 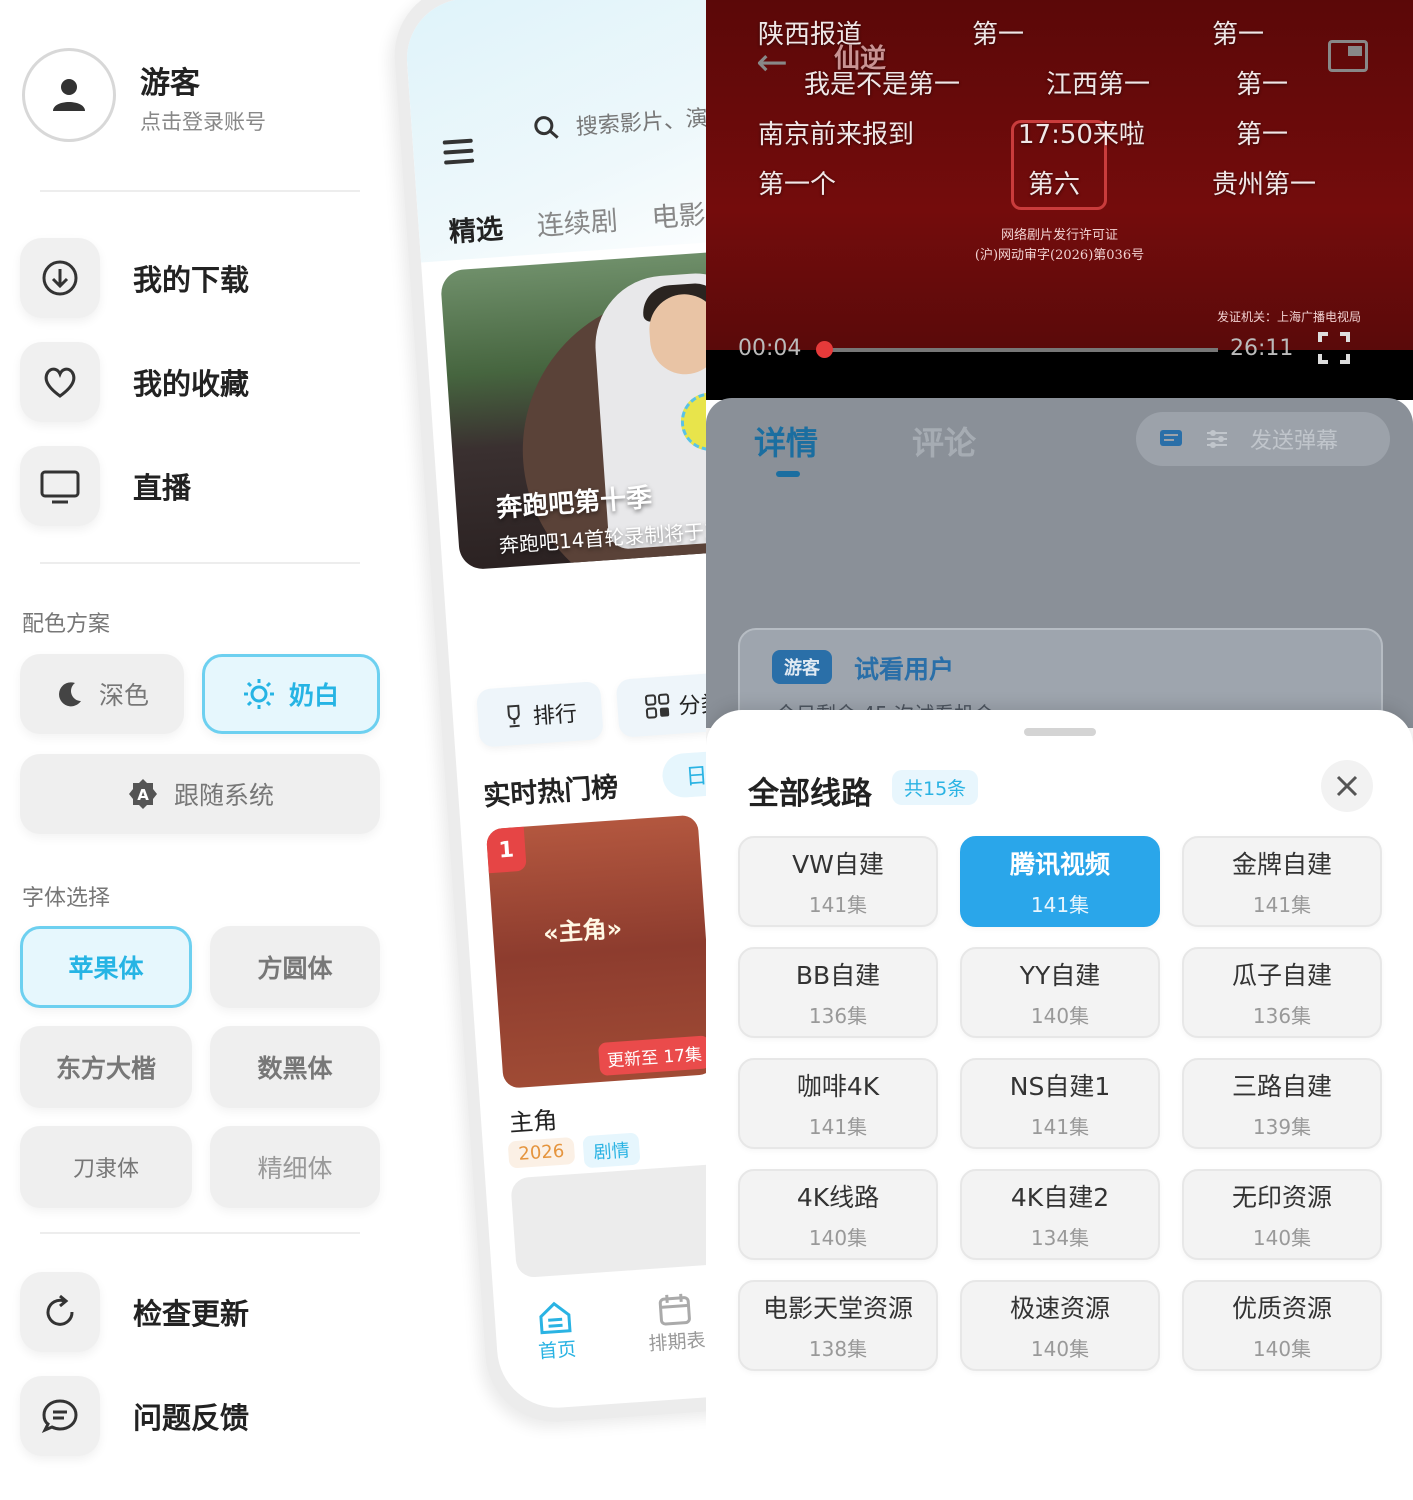 I want to click on progress-knob, so click(x=824, y=349).